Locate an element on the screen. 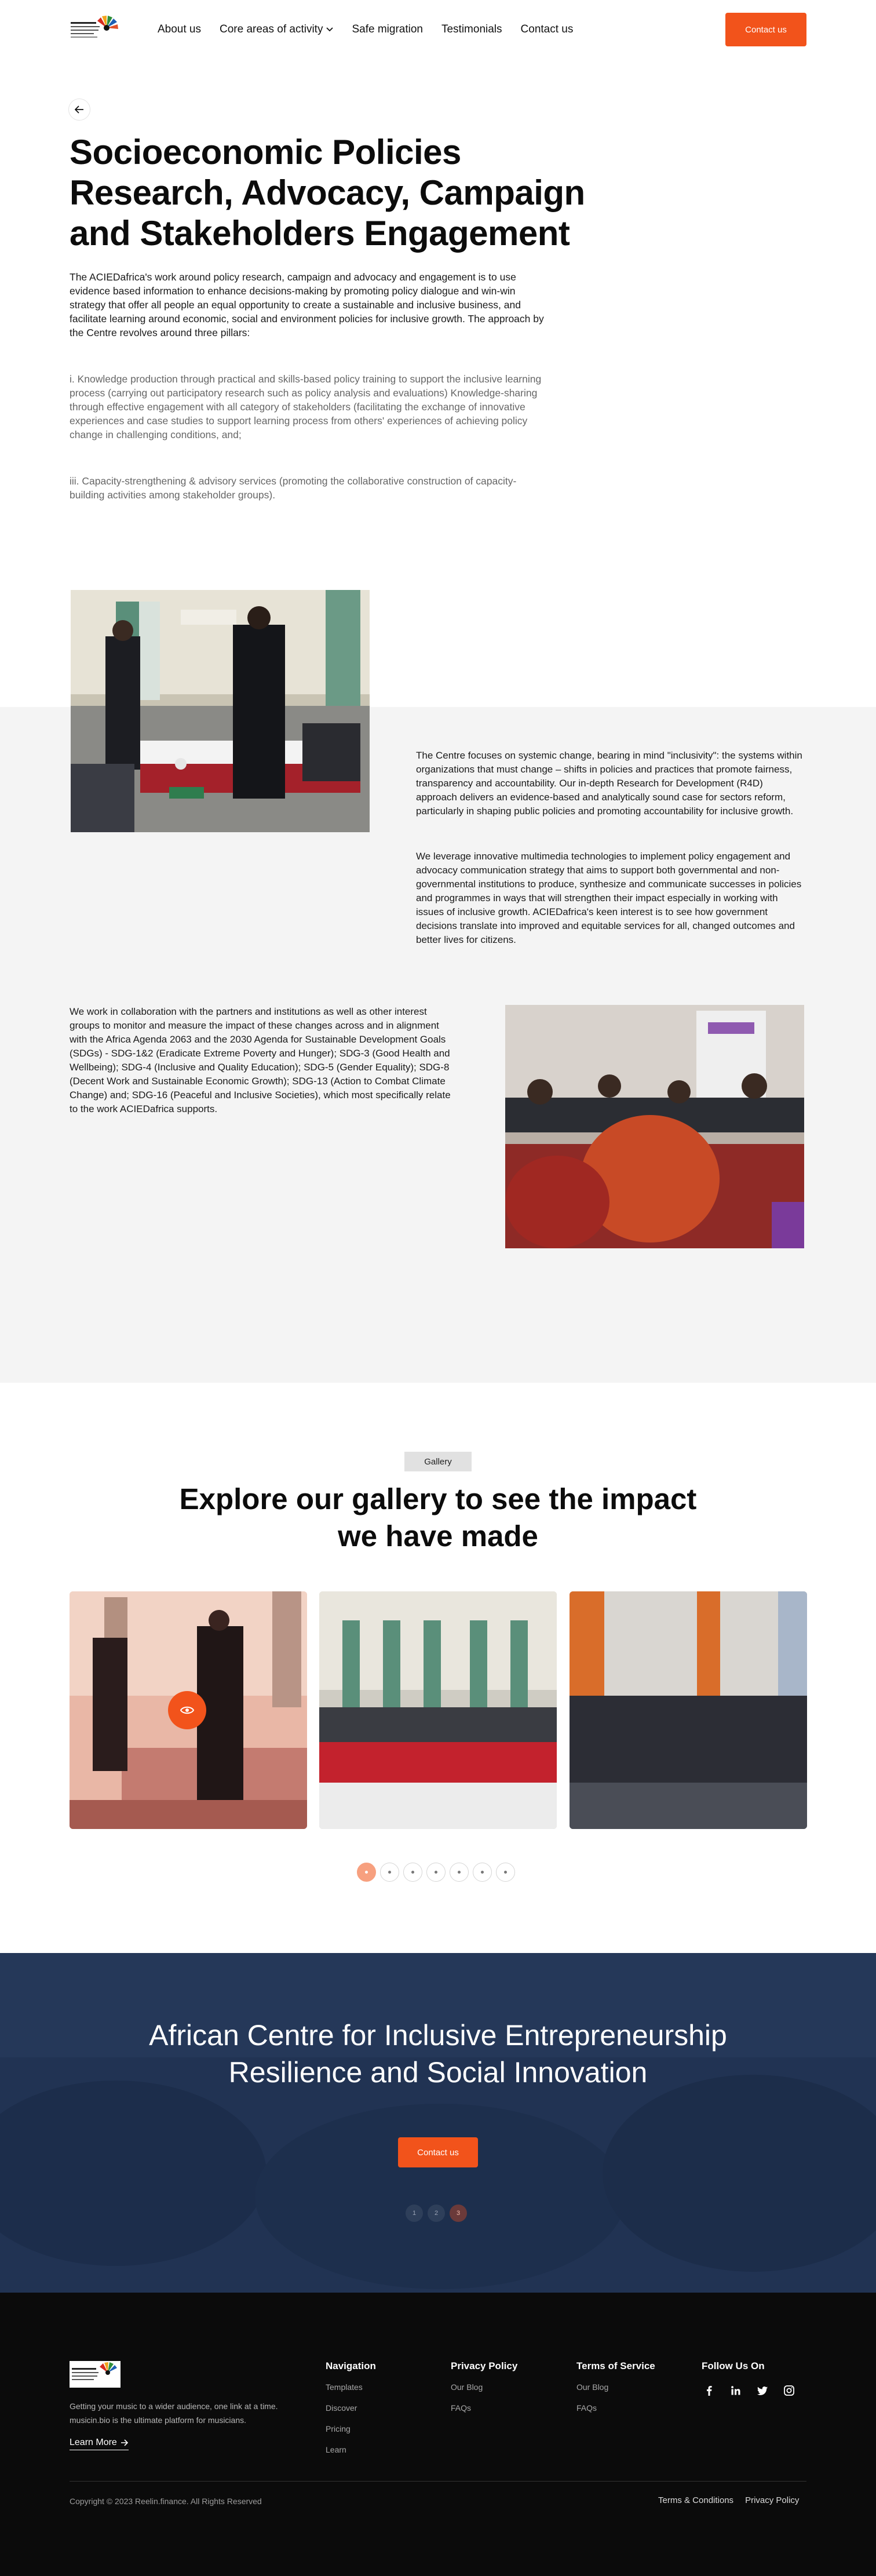  gallery-pagination is located at coordinates (436, 1872).